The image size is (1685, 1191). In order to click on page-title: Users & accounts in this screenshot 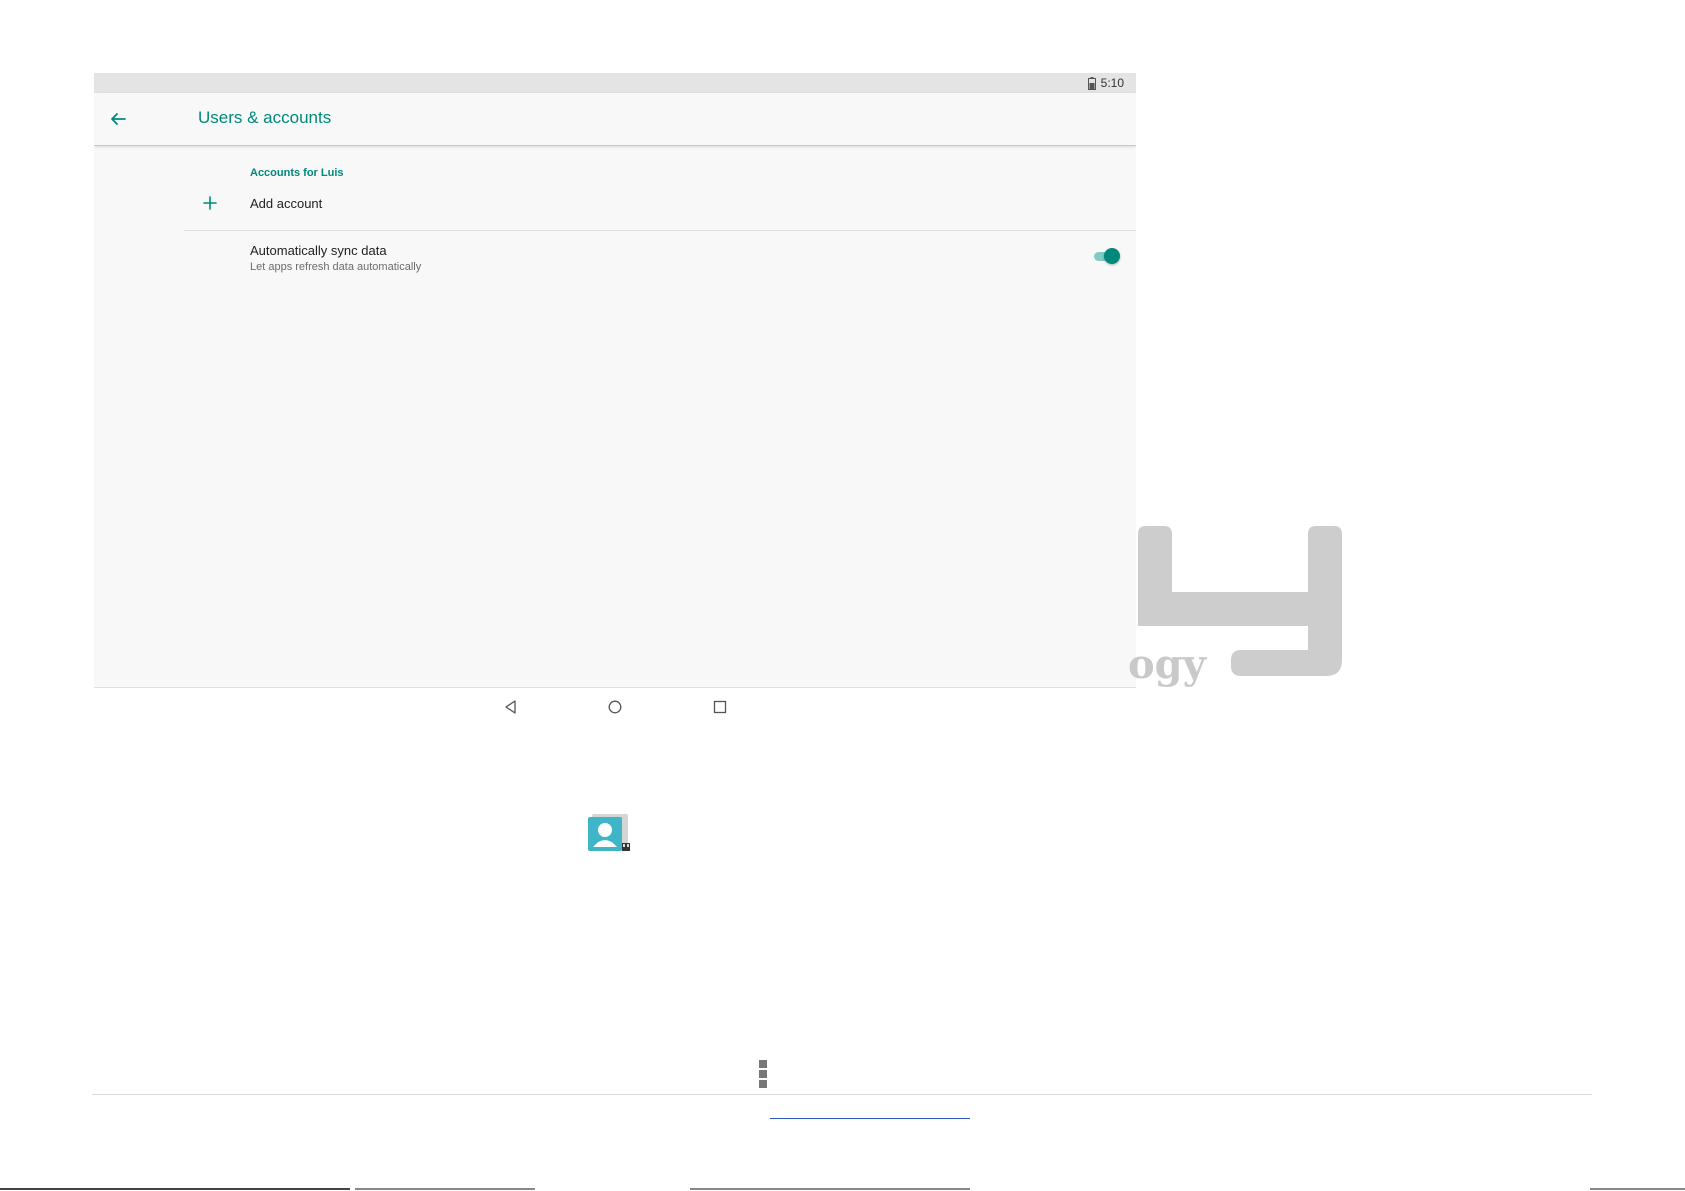, I will do `click(265, 117)`.